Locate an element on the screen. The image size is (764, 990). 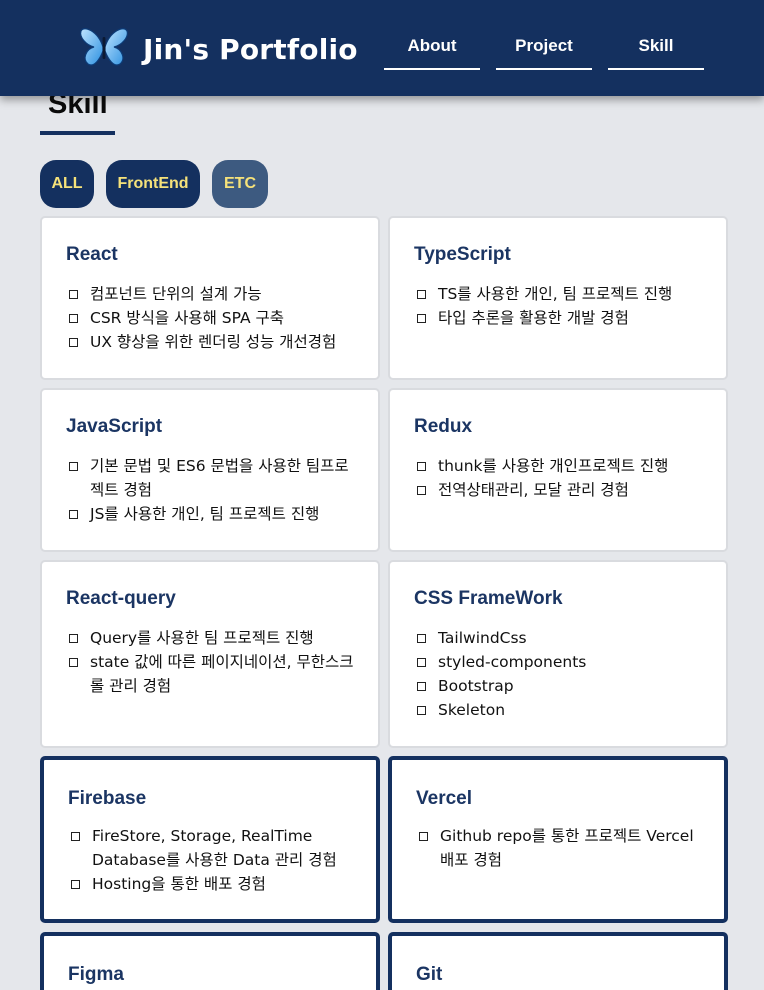
skill-card-title: Firebase is located at coordinates (107, 798).